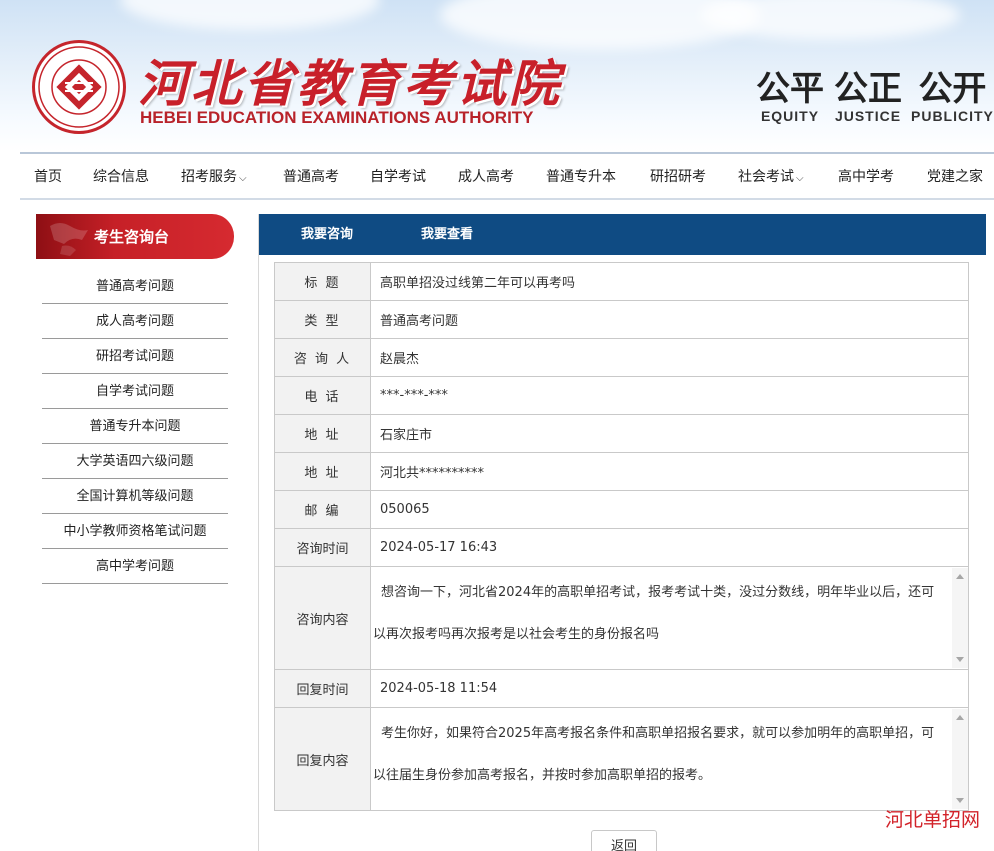 This screenshot has width=994, height=851. I want to click on nav-item-label: 自学考试, so click(398, 177).